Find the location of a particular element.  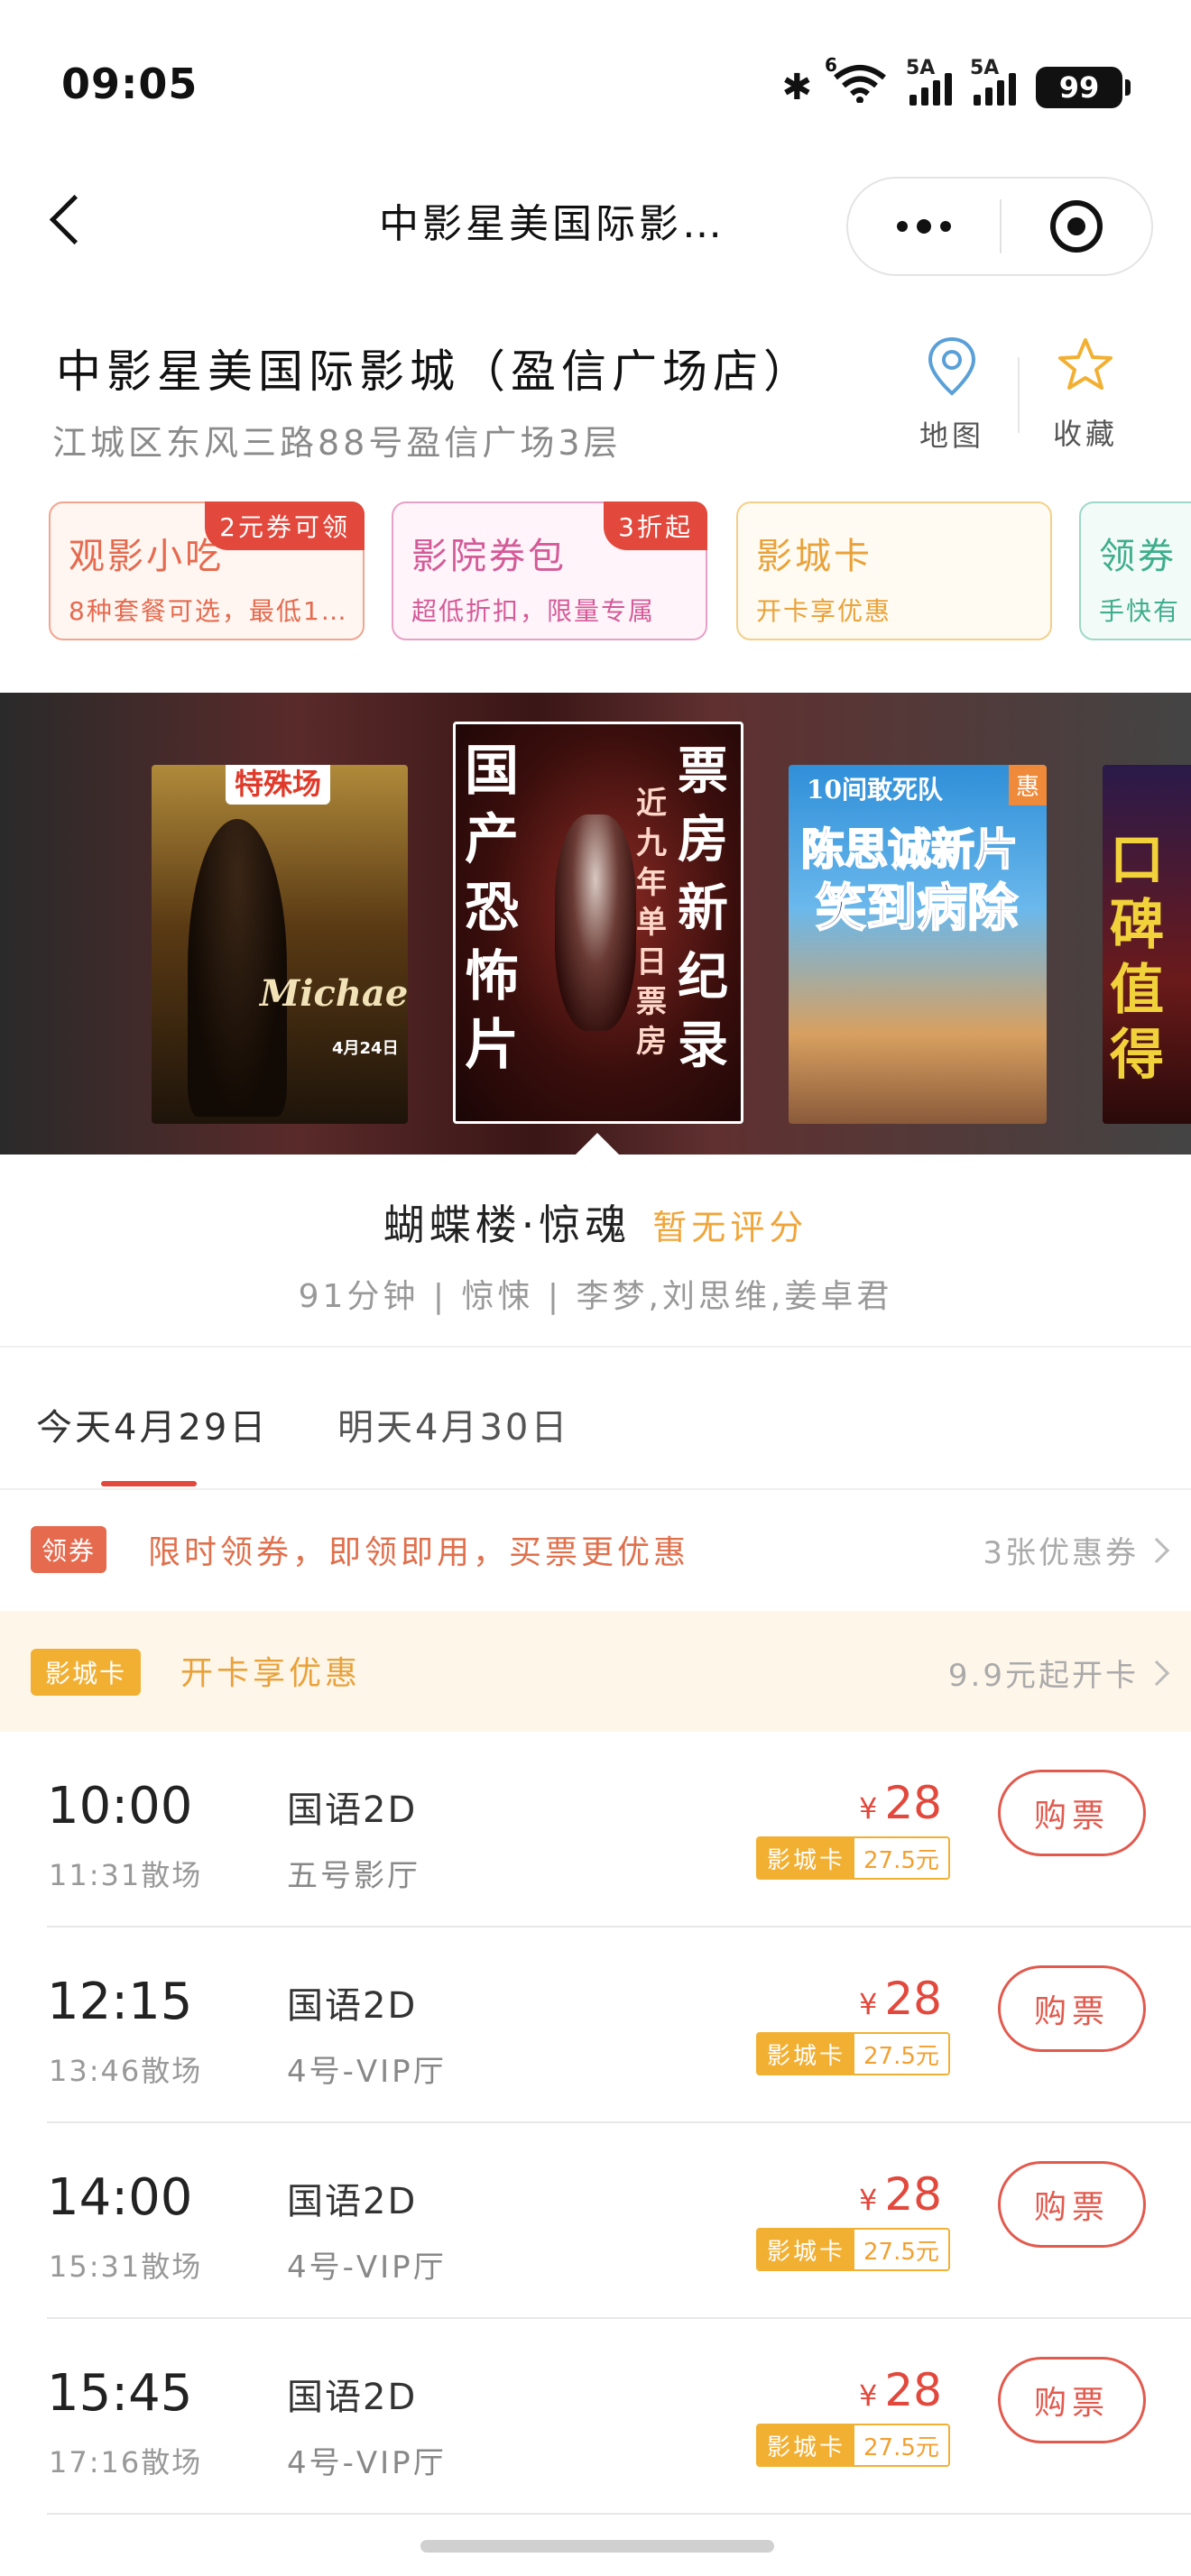

hall-name: 五号影厅 is located at coordinates (353, 1876).